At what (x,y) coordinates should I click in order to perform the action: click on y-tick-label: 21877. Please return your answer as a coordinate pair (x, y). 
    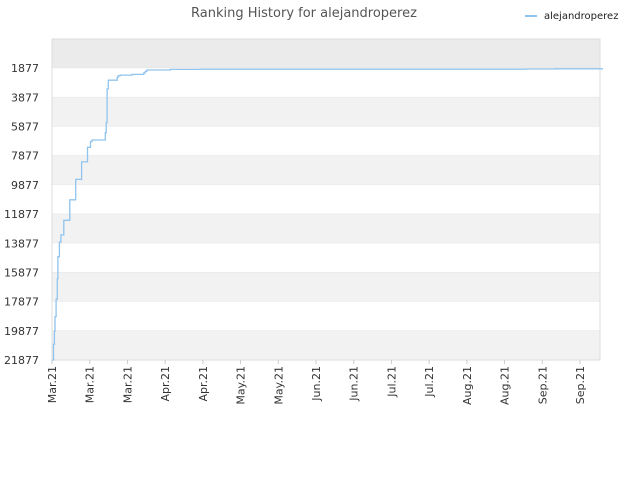
    Looking at the image, I should click on (21, 360).